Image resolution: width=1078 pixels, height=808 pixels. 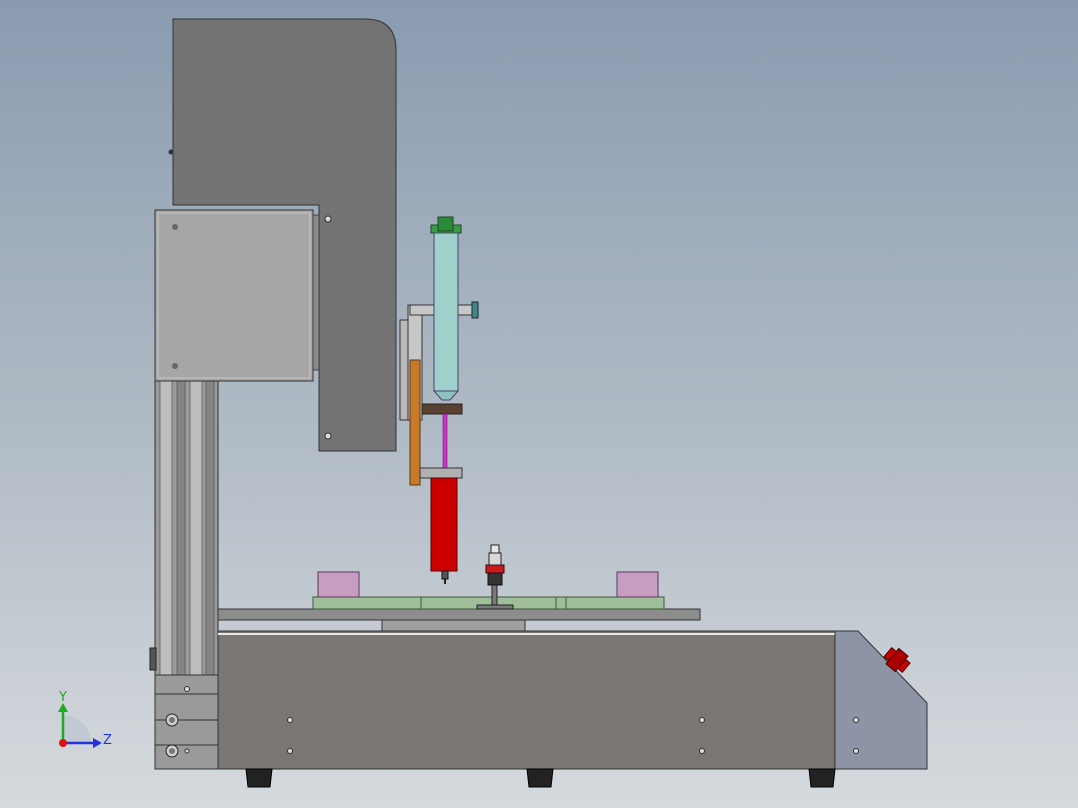 I want to click on work-table, so click(x=459, y=588).